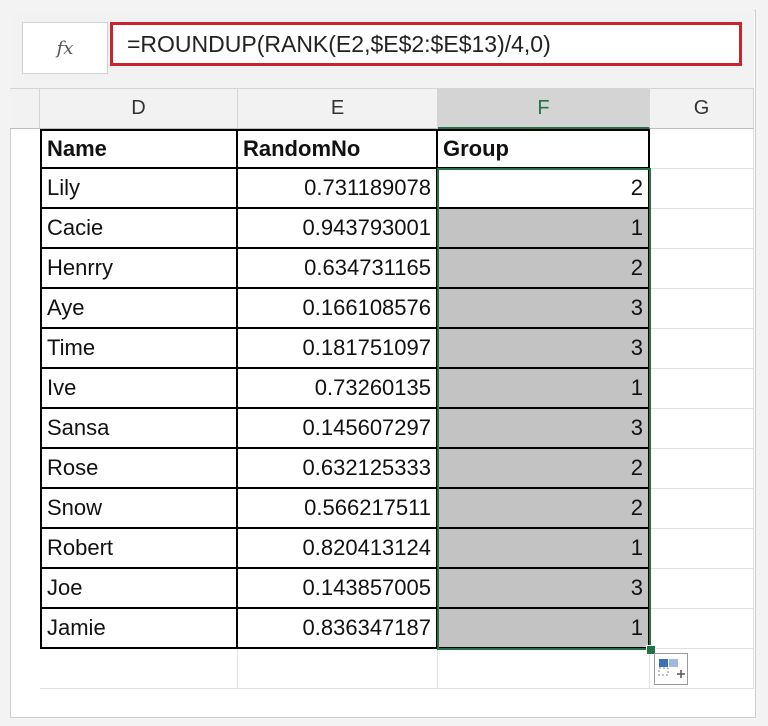 The height and width of the screenshot is (726, 768). I want to click on column-header-g: G, so click(702, 109).